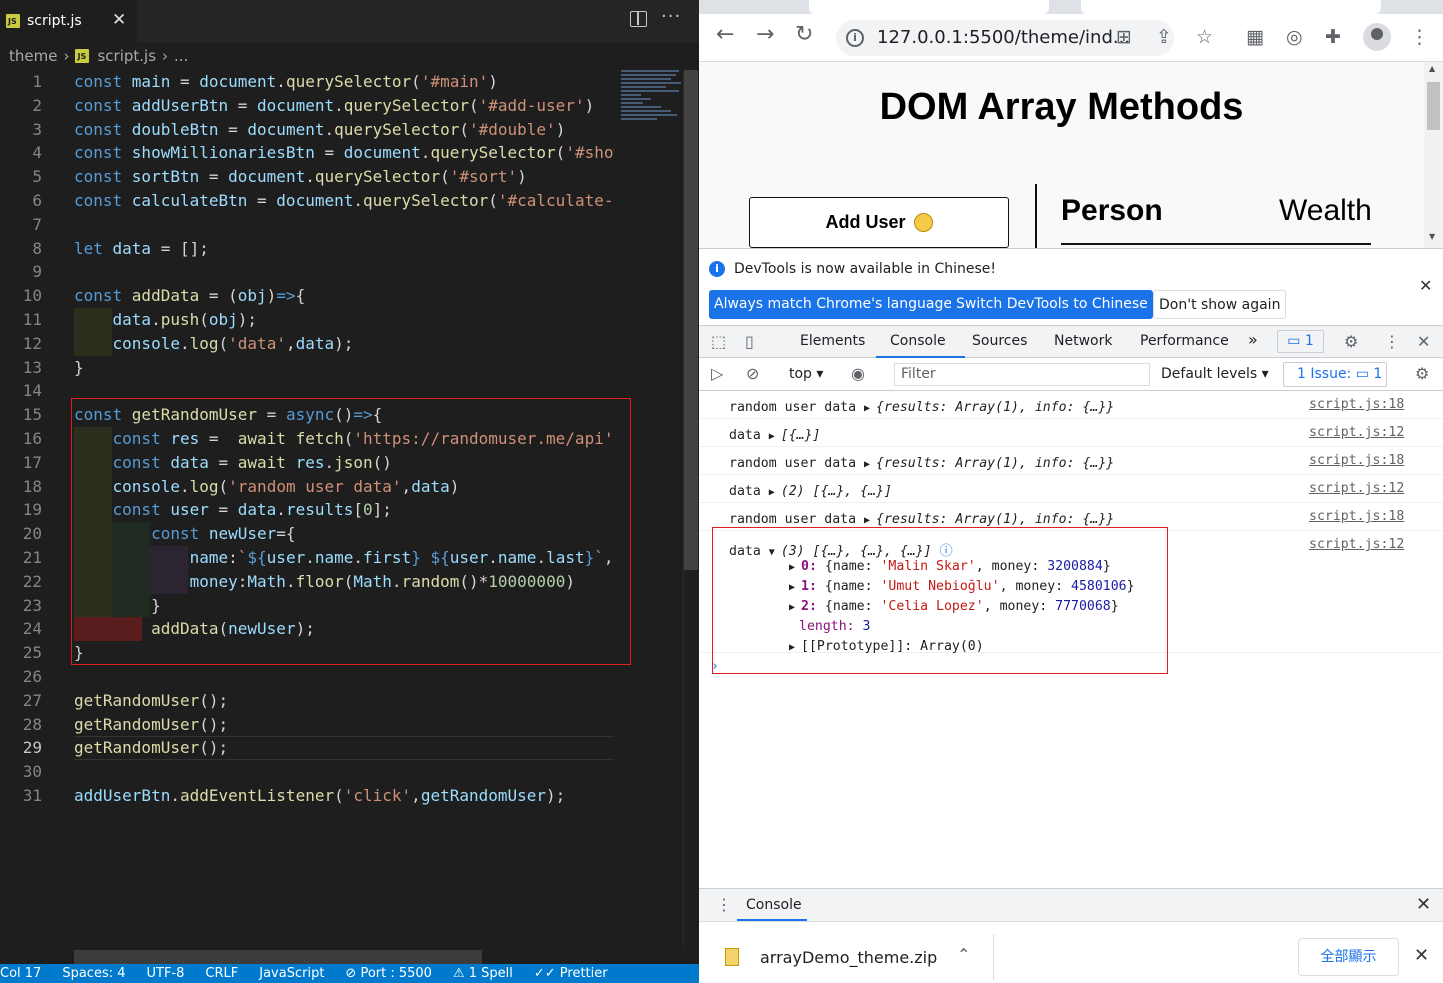  Describe the element at coordinates (858, 373) in the screenshot. I see `eye-icon: ◉` at that location.